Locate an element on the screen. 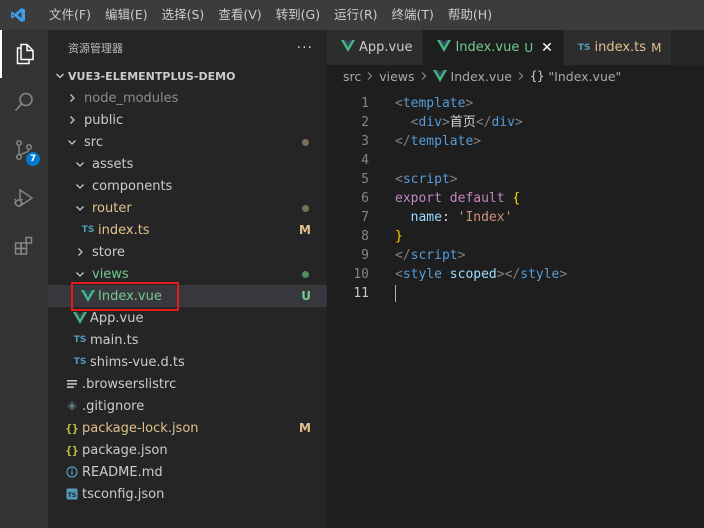 This screenshot has height=528, width=704. search-icon is located at coordinates (24, 102).